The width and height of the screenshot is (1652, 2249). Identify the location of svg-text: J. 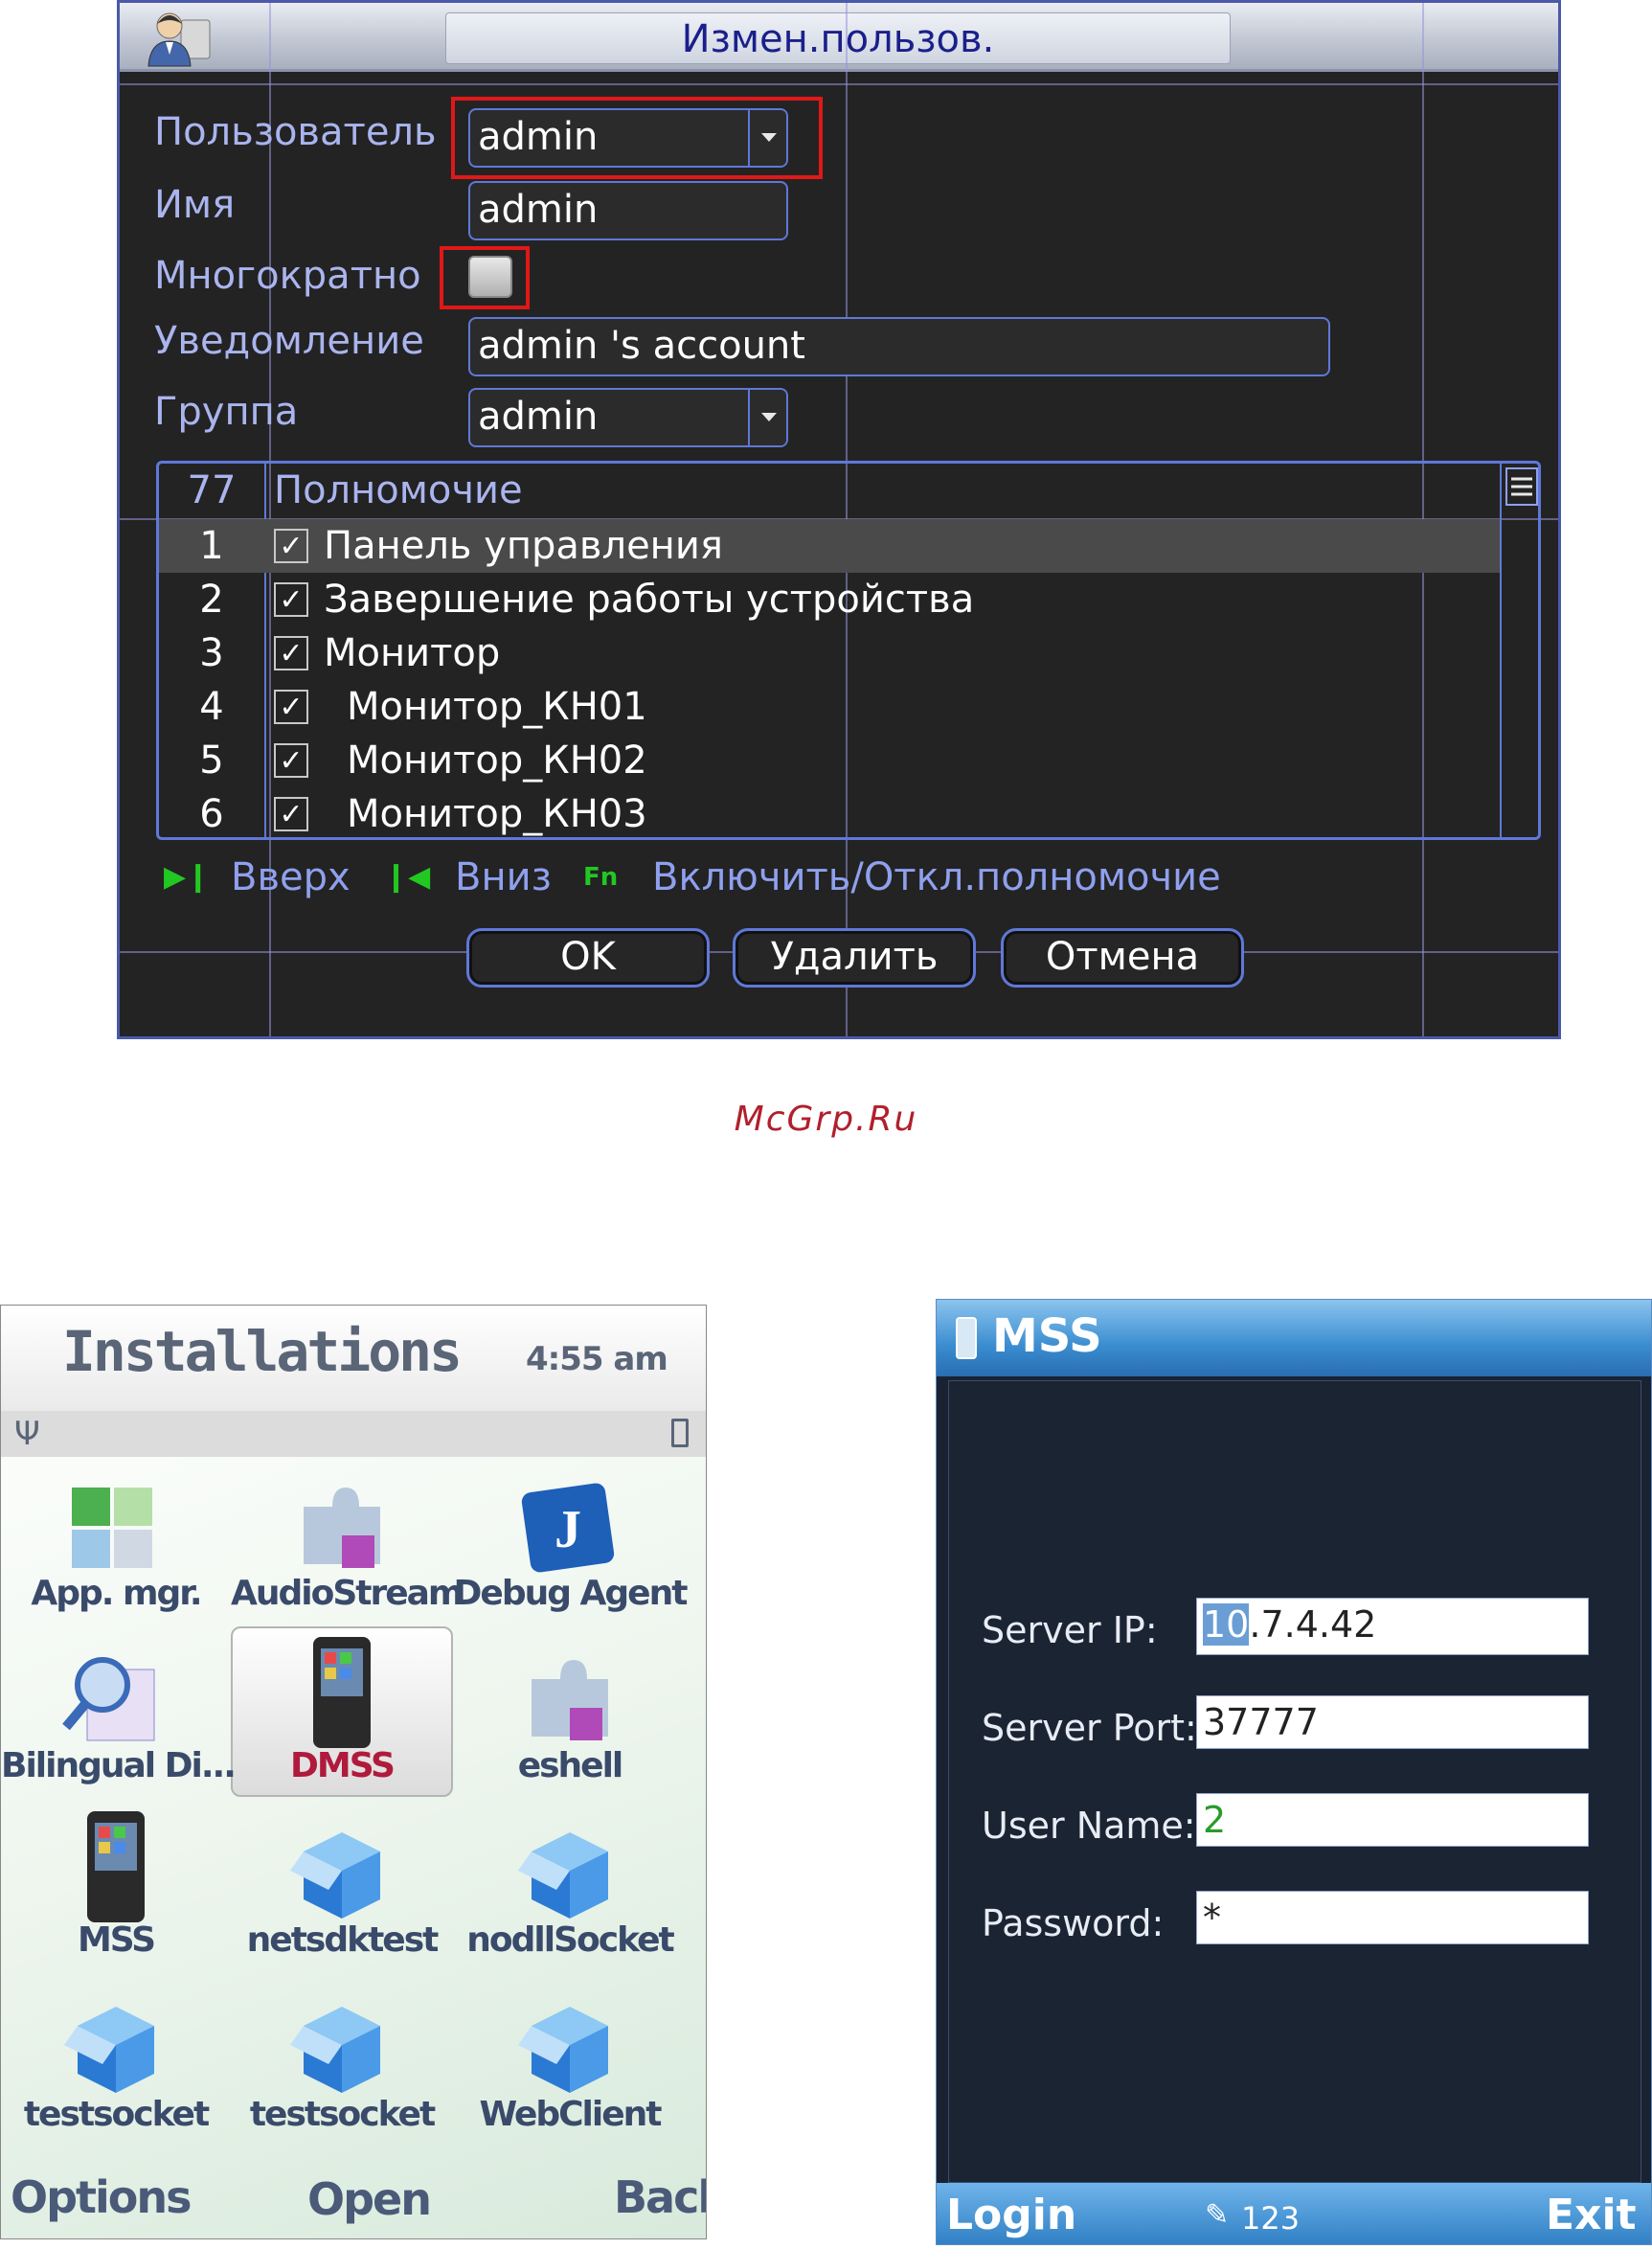
(568, 1530).